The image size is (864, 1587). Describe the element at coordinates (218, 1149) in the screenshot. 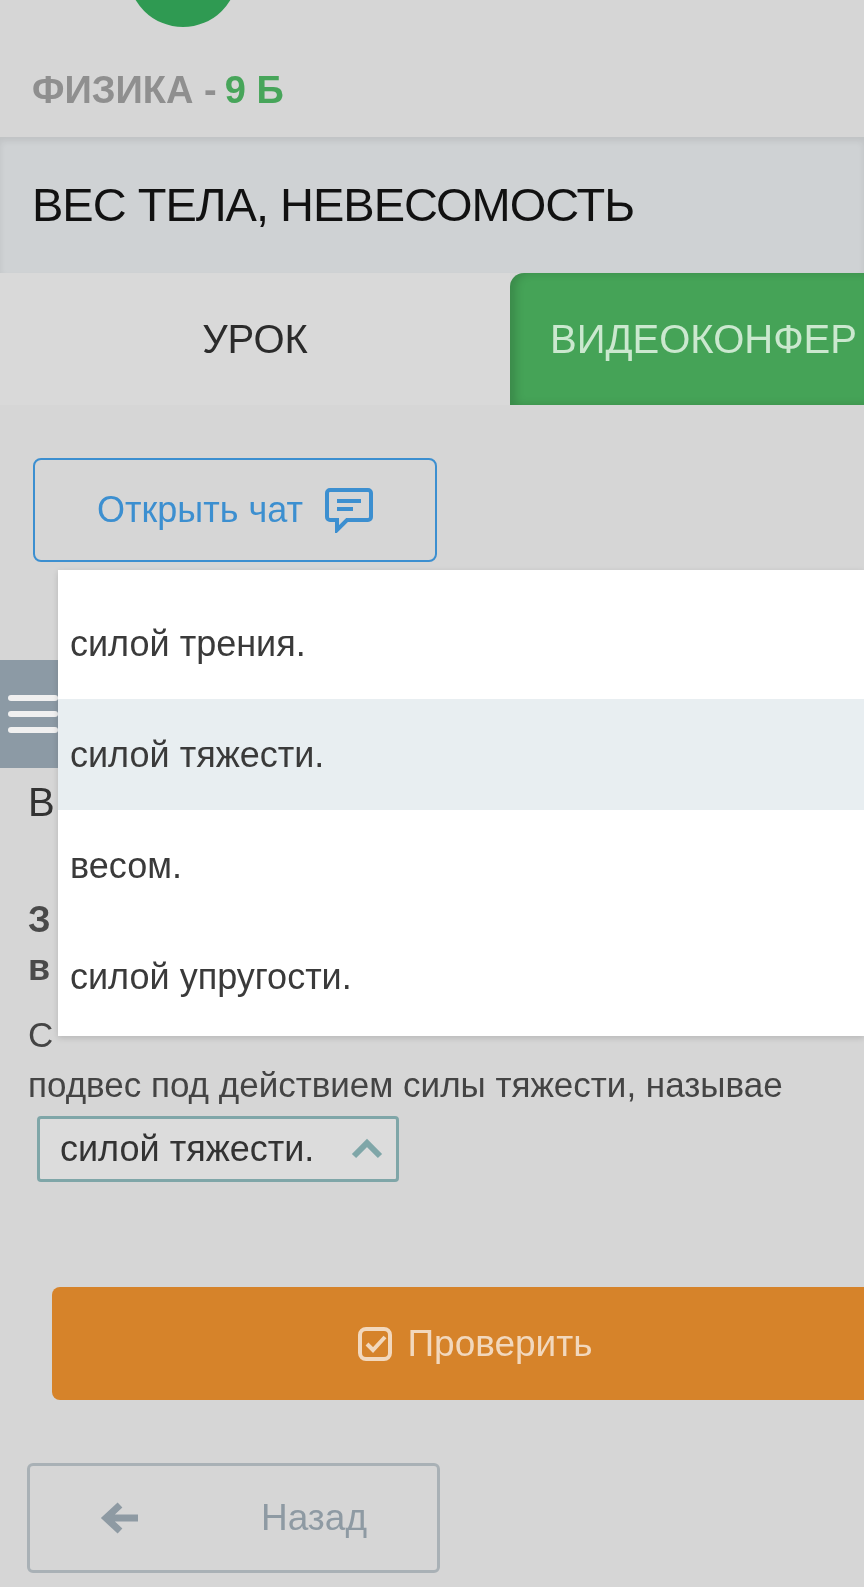

I see `answer-select: силой тяжести.` at that location.